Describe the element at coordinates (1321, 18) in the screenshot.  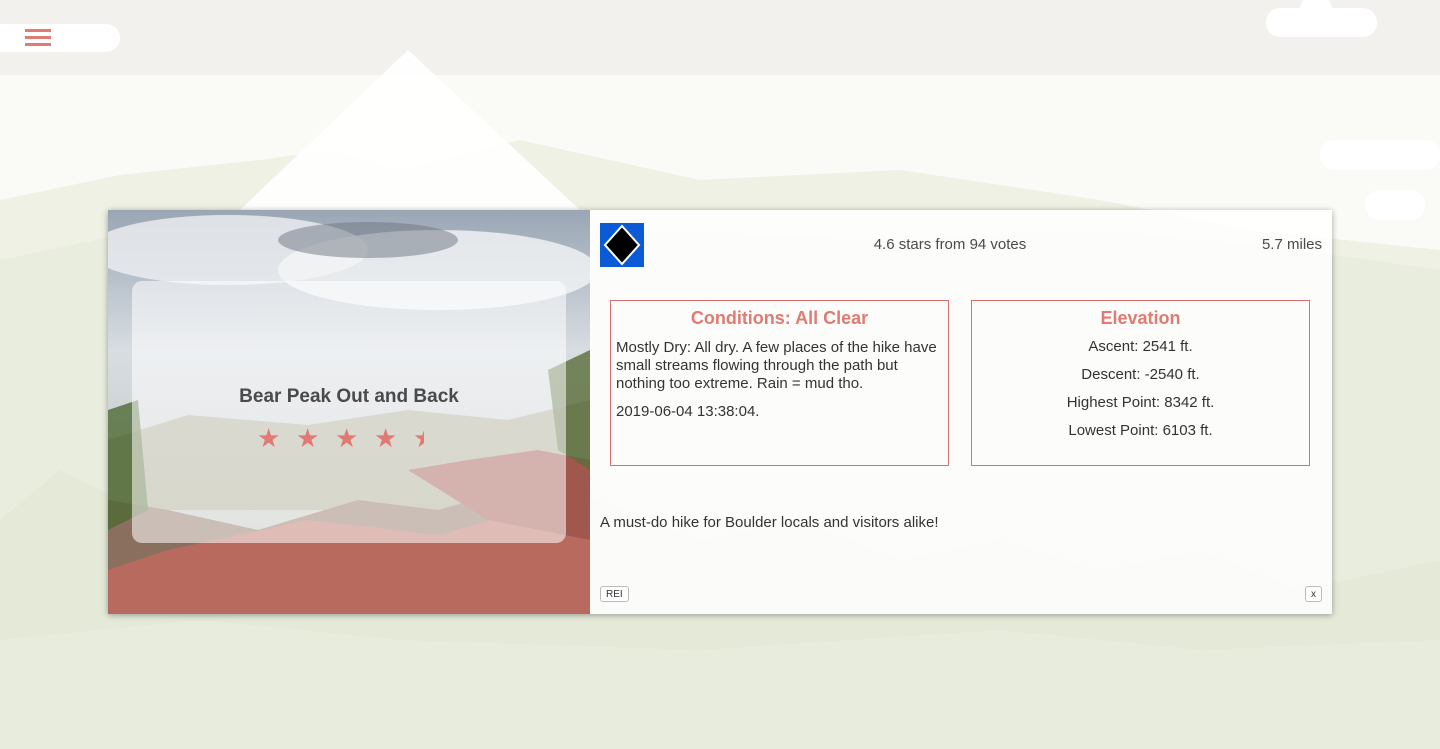
I see `cloud-decoration` at that location.